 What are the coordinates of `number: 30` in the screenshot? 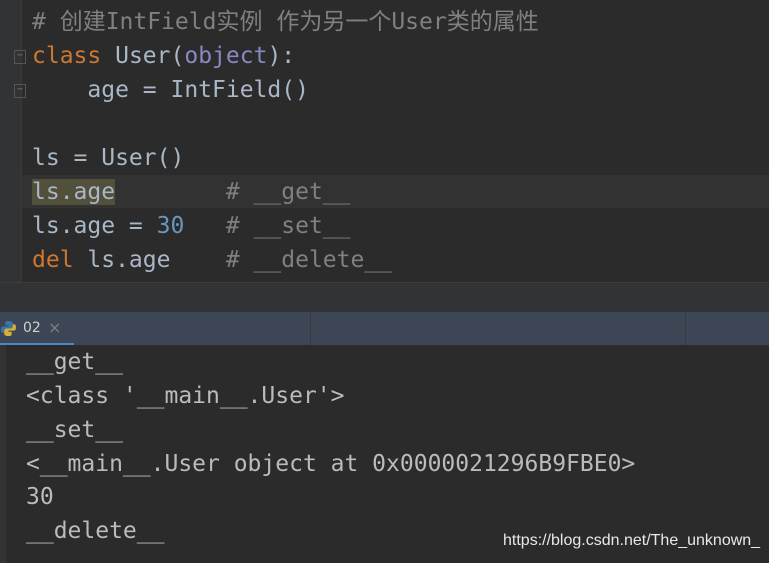 It's located at (170, 226).